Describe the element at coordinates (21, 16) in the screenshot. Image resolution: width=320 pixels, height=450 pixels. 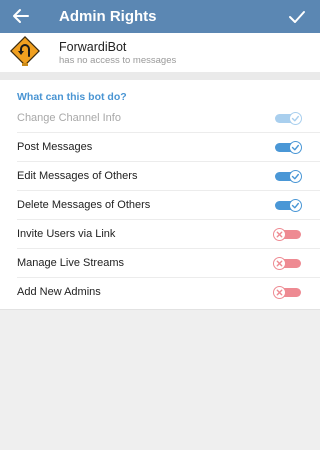
I see `arrow-left-icon` at that location.